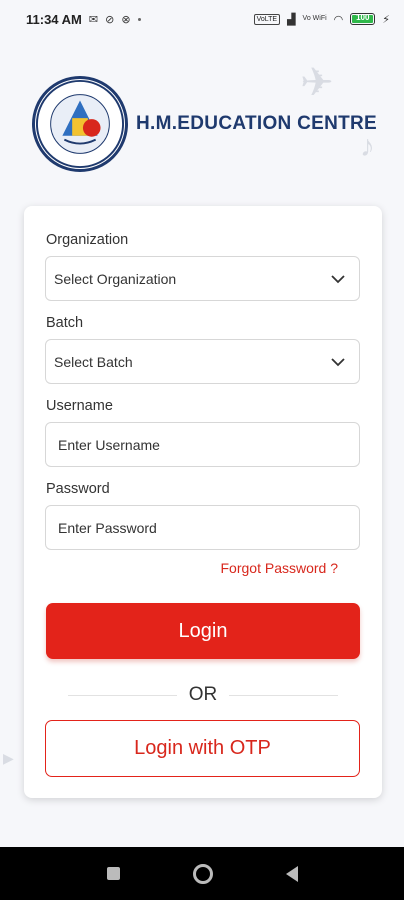 This screenshot has height=900, width=404. I want to click on logo-seal, so click(80, 124).